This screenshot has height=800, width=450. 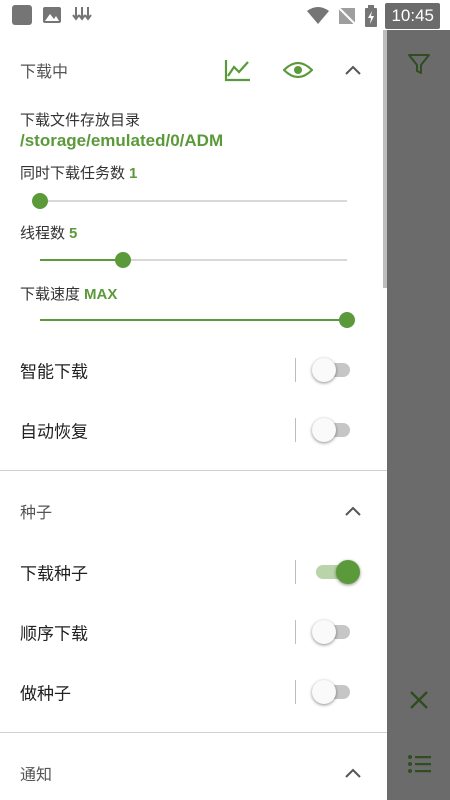 What do you see at coordinates (54, 372) in the screenshot?
I see `row-label: 智能下载` at bounding box center [54, 372].